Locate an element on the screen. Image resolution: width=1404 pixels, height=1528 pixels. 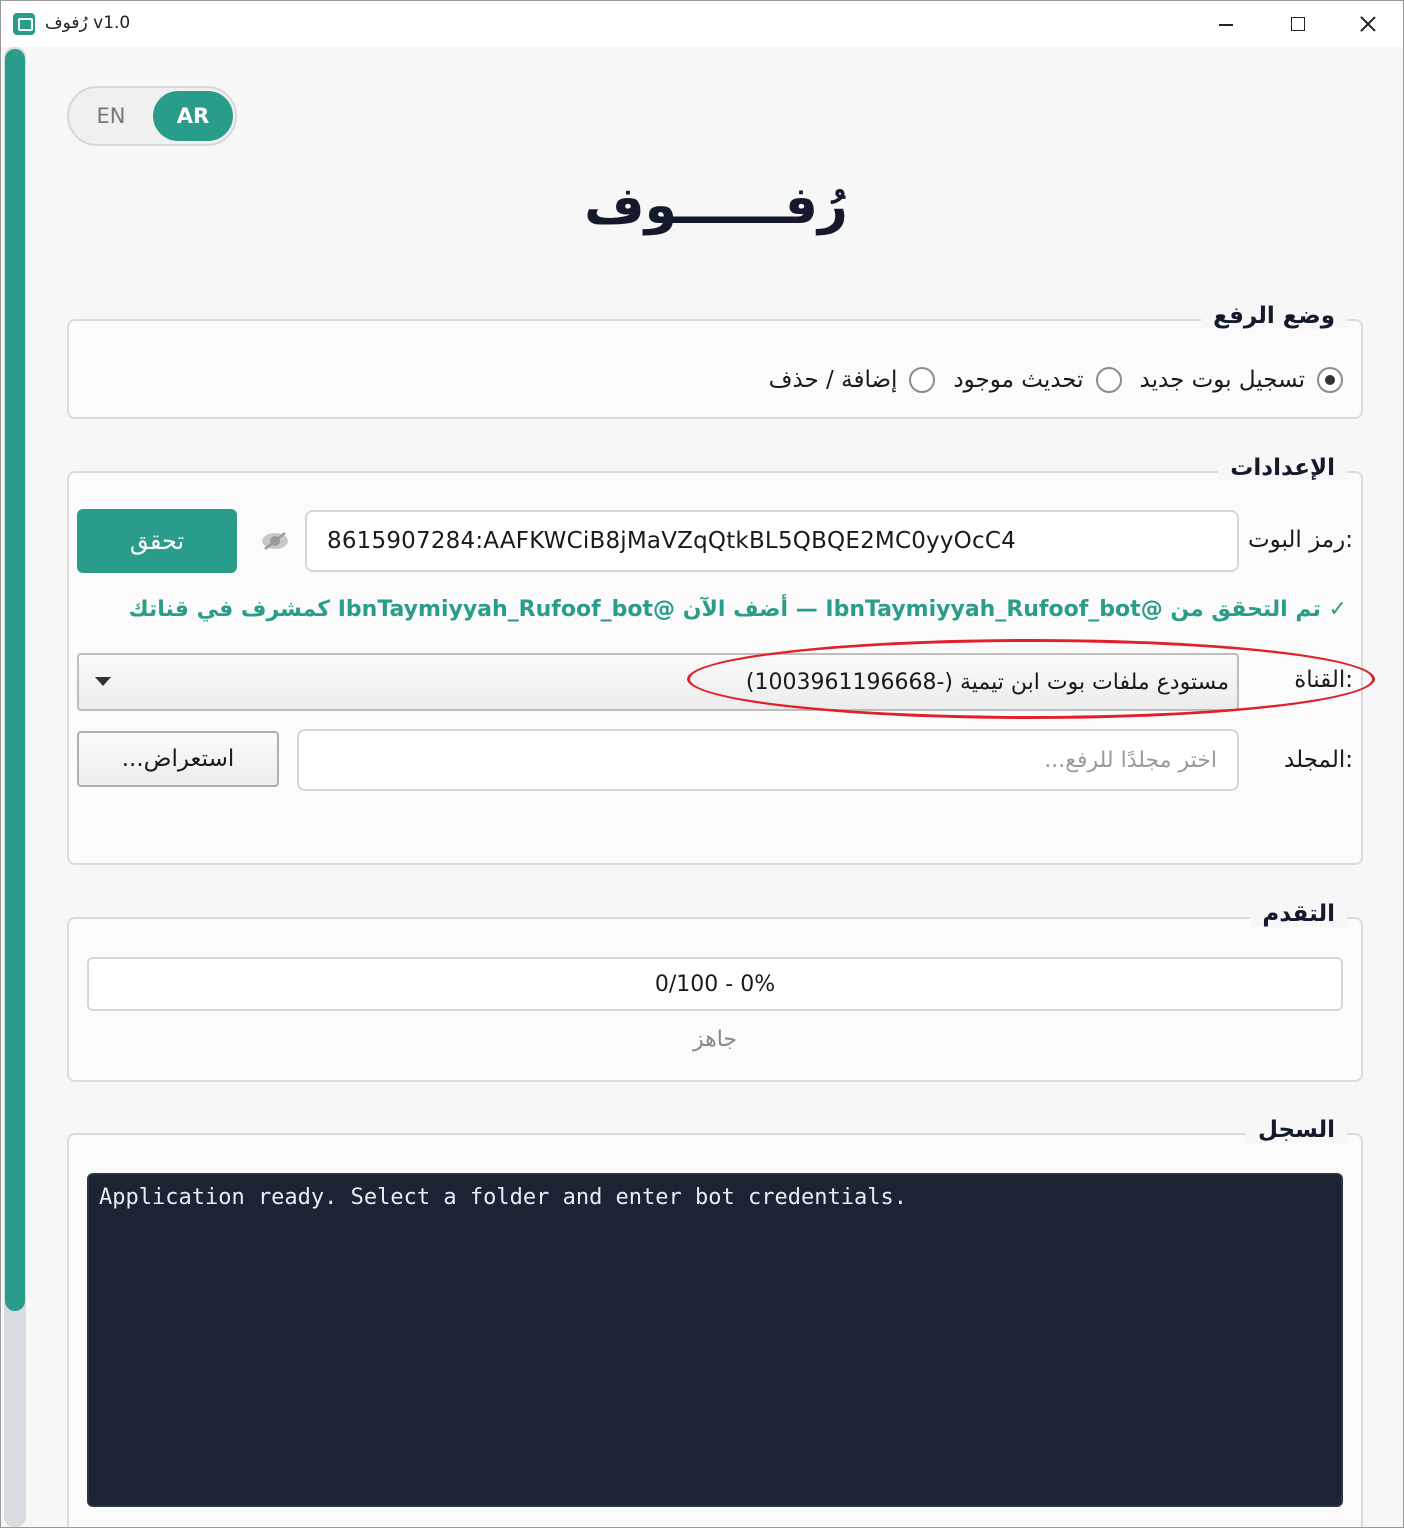
settings-title: الإعدادات is located at coordinates (1282, 468).